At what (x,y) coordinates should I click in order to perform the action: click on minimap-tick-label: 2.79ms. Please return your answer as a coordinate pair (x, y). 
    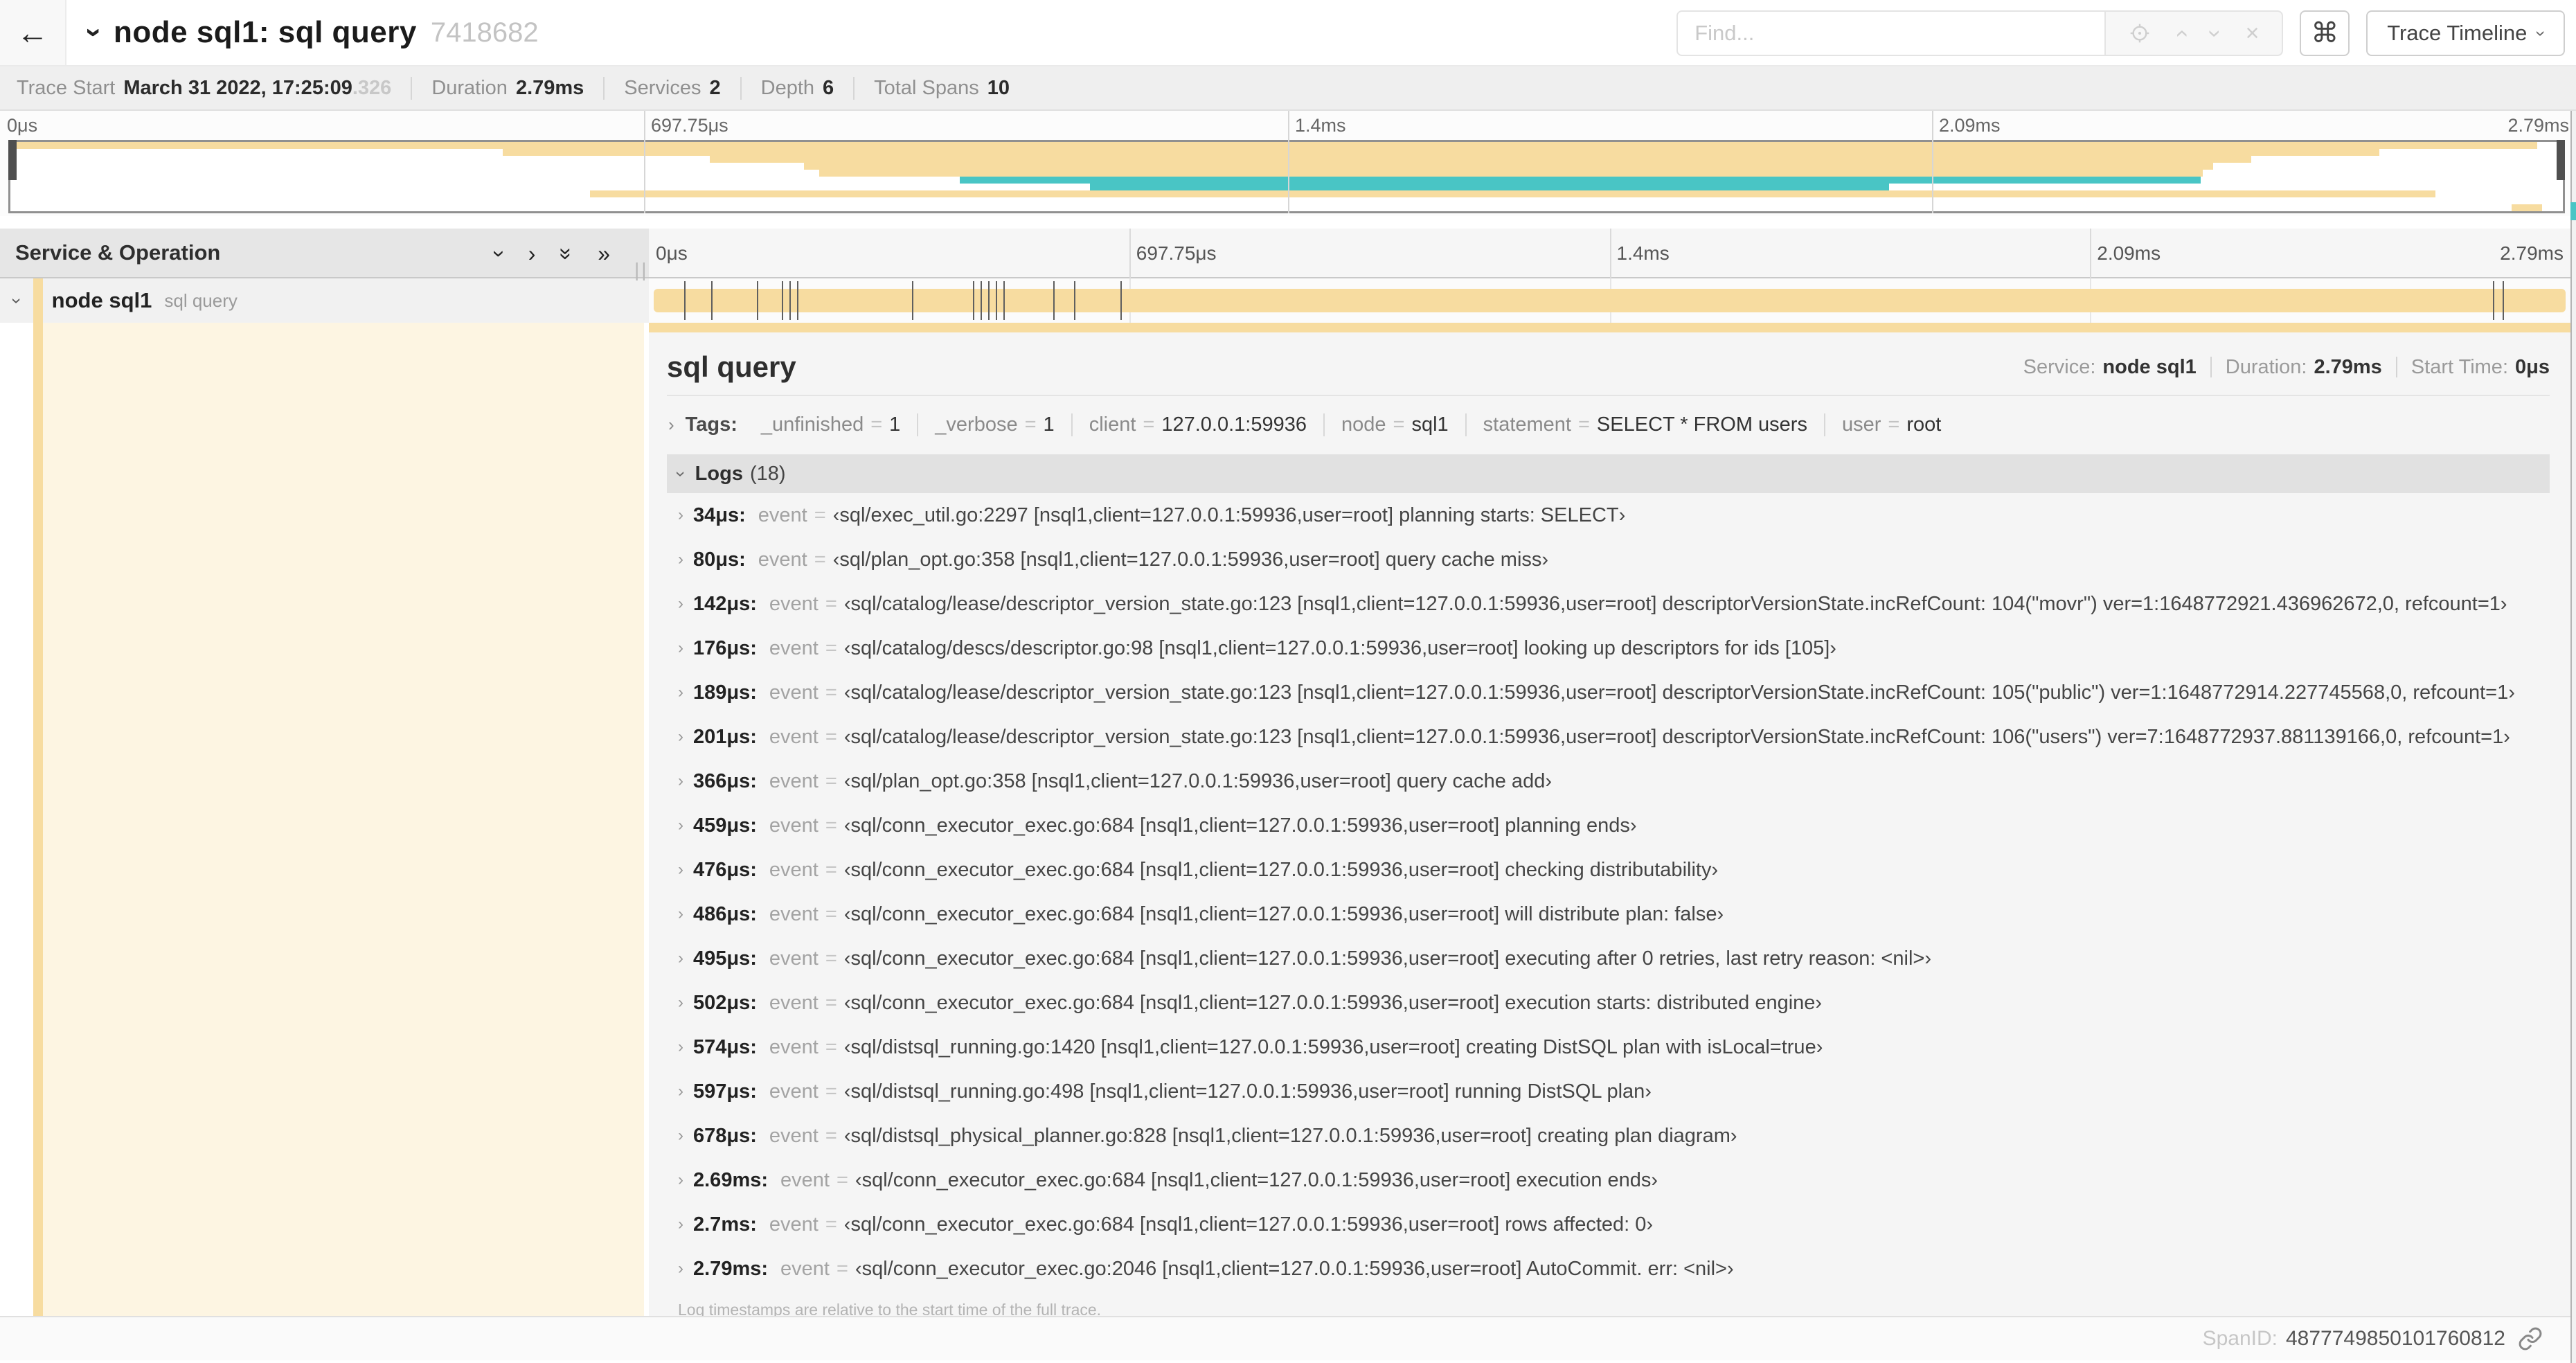
    Looking at the image, I should click on (2538, 126).